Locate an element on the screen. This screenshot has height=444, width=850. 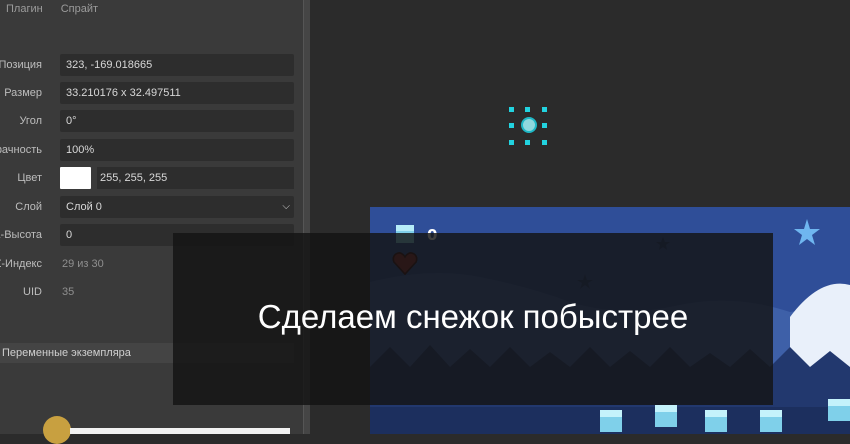
selected-sprite is located at coordinates (528, 126).